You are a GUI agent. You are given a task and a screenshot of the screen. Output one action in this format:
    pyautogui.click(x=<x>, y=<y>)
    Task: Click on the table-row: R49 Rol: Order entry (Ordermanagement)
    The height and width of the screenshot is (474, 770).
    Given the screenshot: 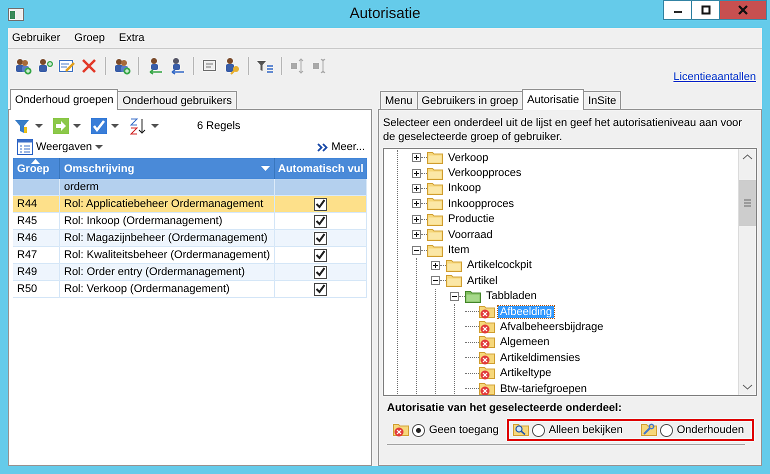 What is the action you would take?
    pyautogui.click(x=190, y=272)
    